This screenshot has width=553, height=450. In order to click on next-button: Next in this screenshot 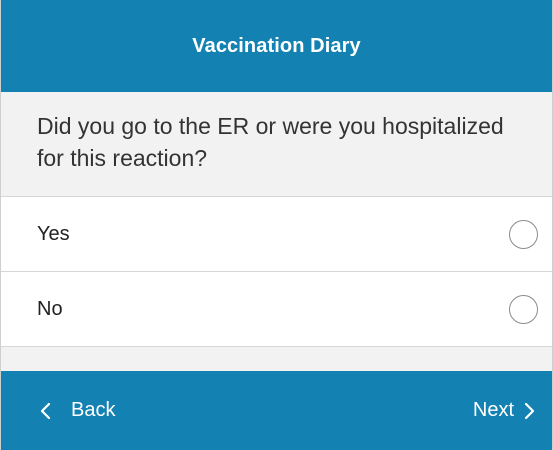, I will do `click(505, 410)`.